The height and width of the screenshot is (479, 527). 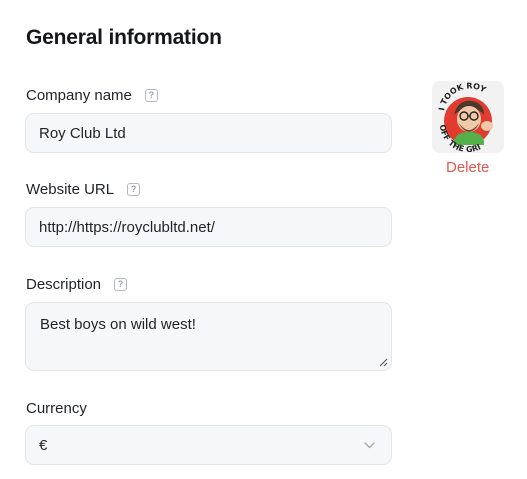 What do you see at coordinates (208, 336) in the screenshot?
I see `description-textarea: Best boys on wild west!` at bounding box center [208, 336].